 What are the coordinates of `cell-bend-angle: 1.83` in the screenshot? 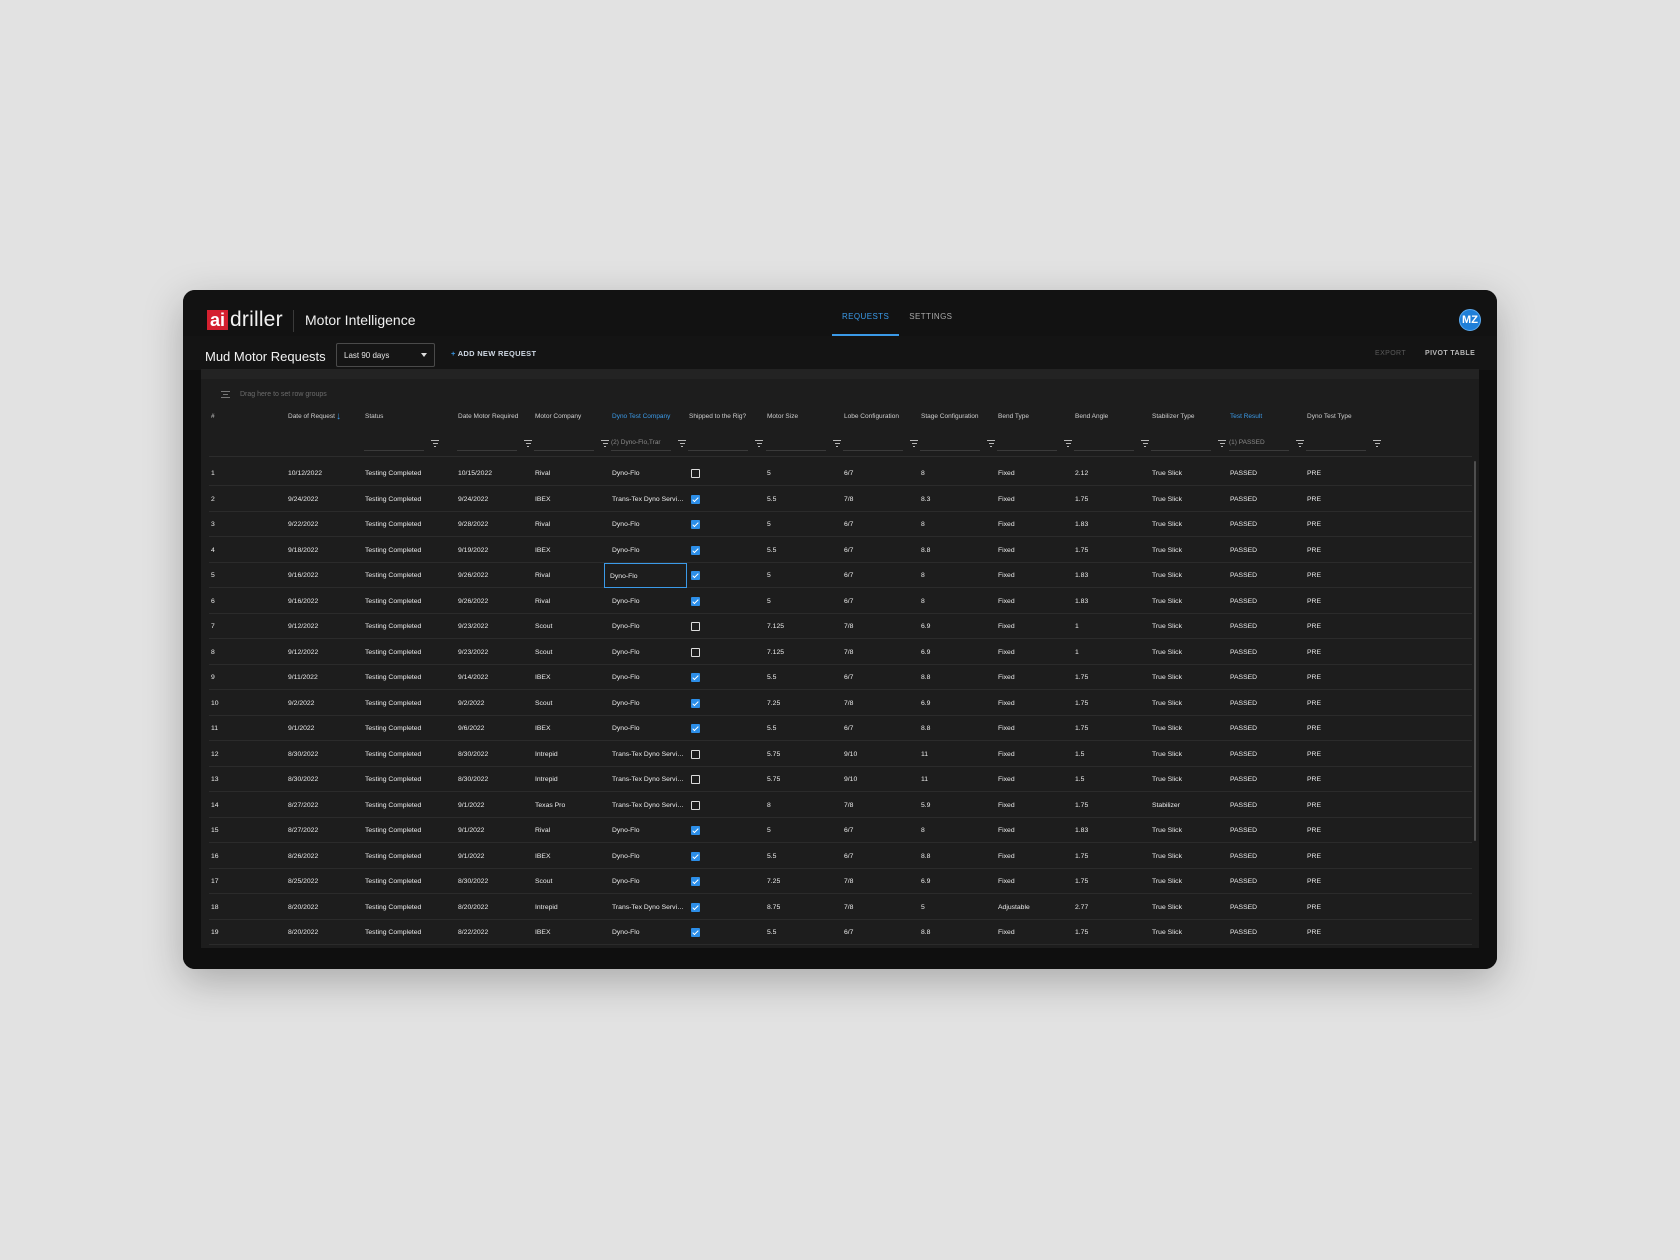 It's located at (1111, 830).